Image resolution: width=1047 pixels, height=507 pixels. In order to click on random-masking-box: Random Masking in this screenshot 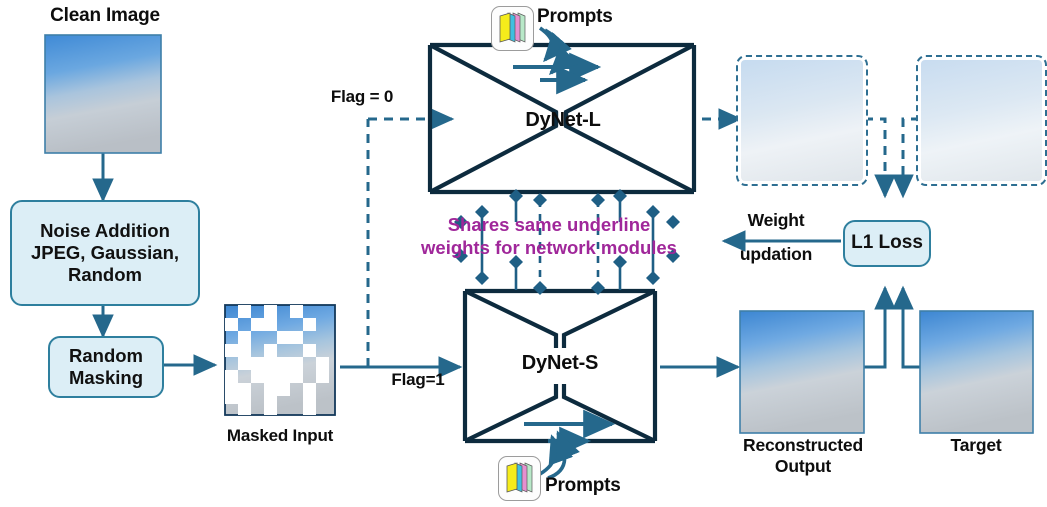, I will do `click(106, 367)`.